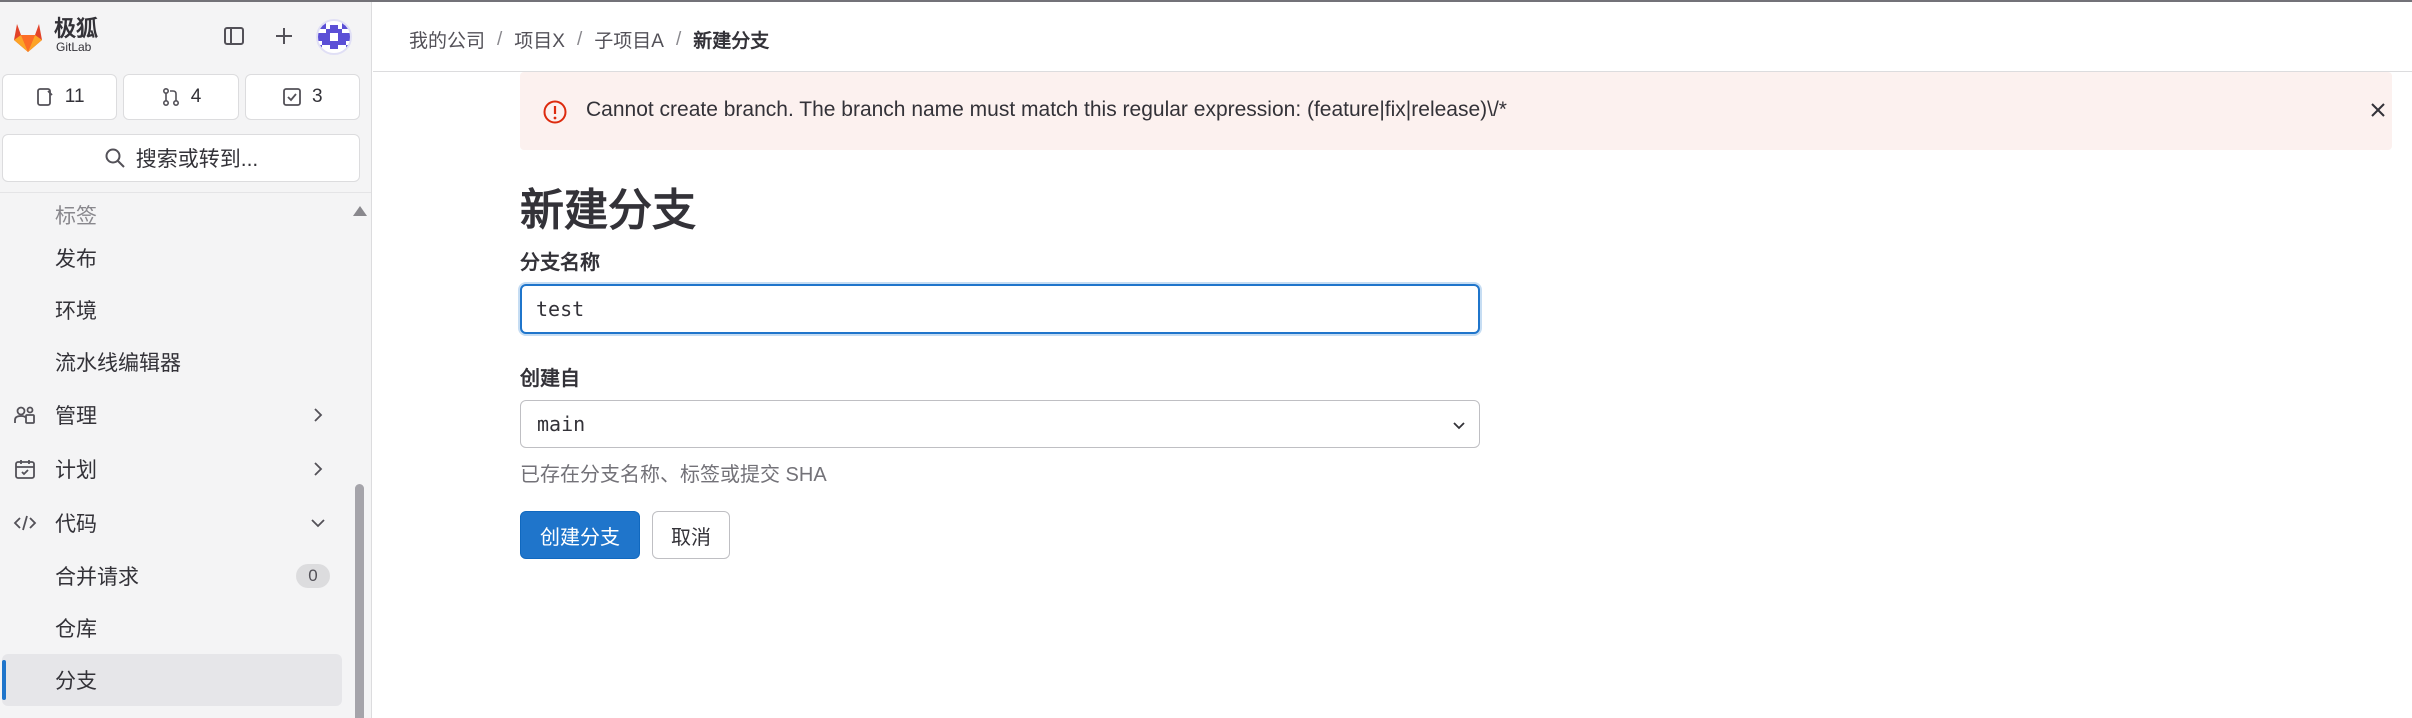 Image resolution: width=2412 pixels, height=718 pixels. I want to click on scroll-up-arrow-icon, so click(360, 211).